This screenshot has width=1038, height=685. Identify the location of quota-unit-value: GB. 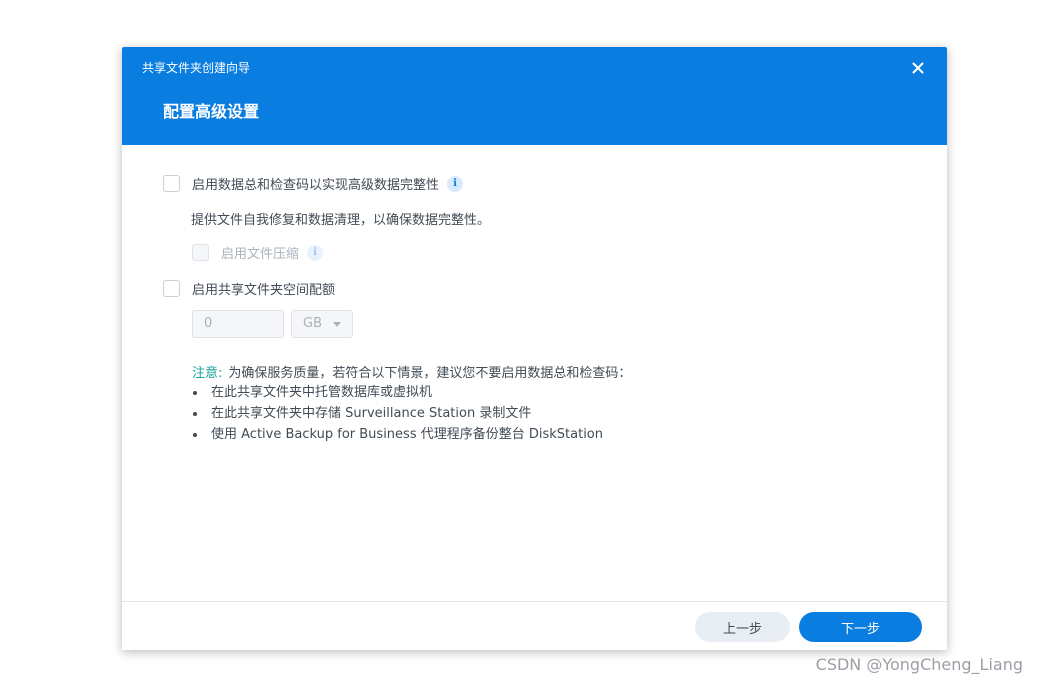
(312, 323).